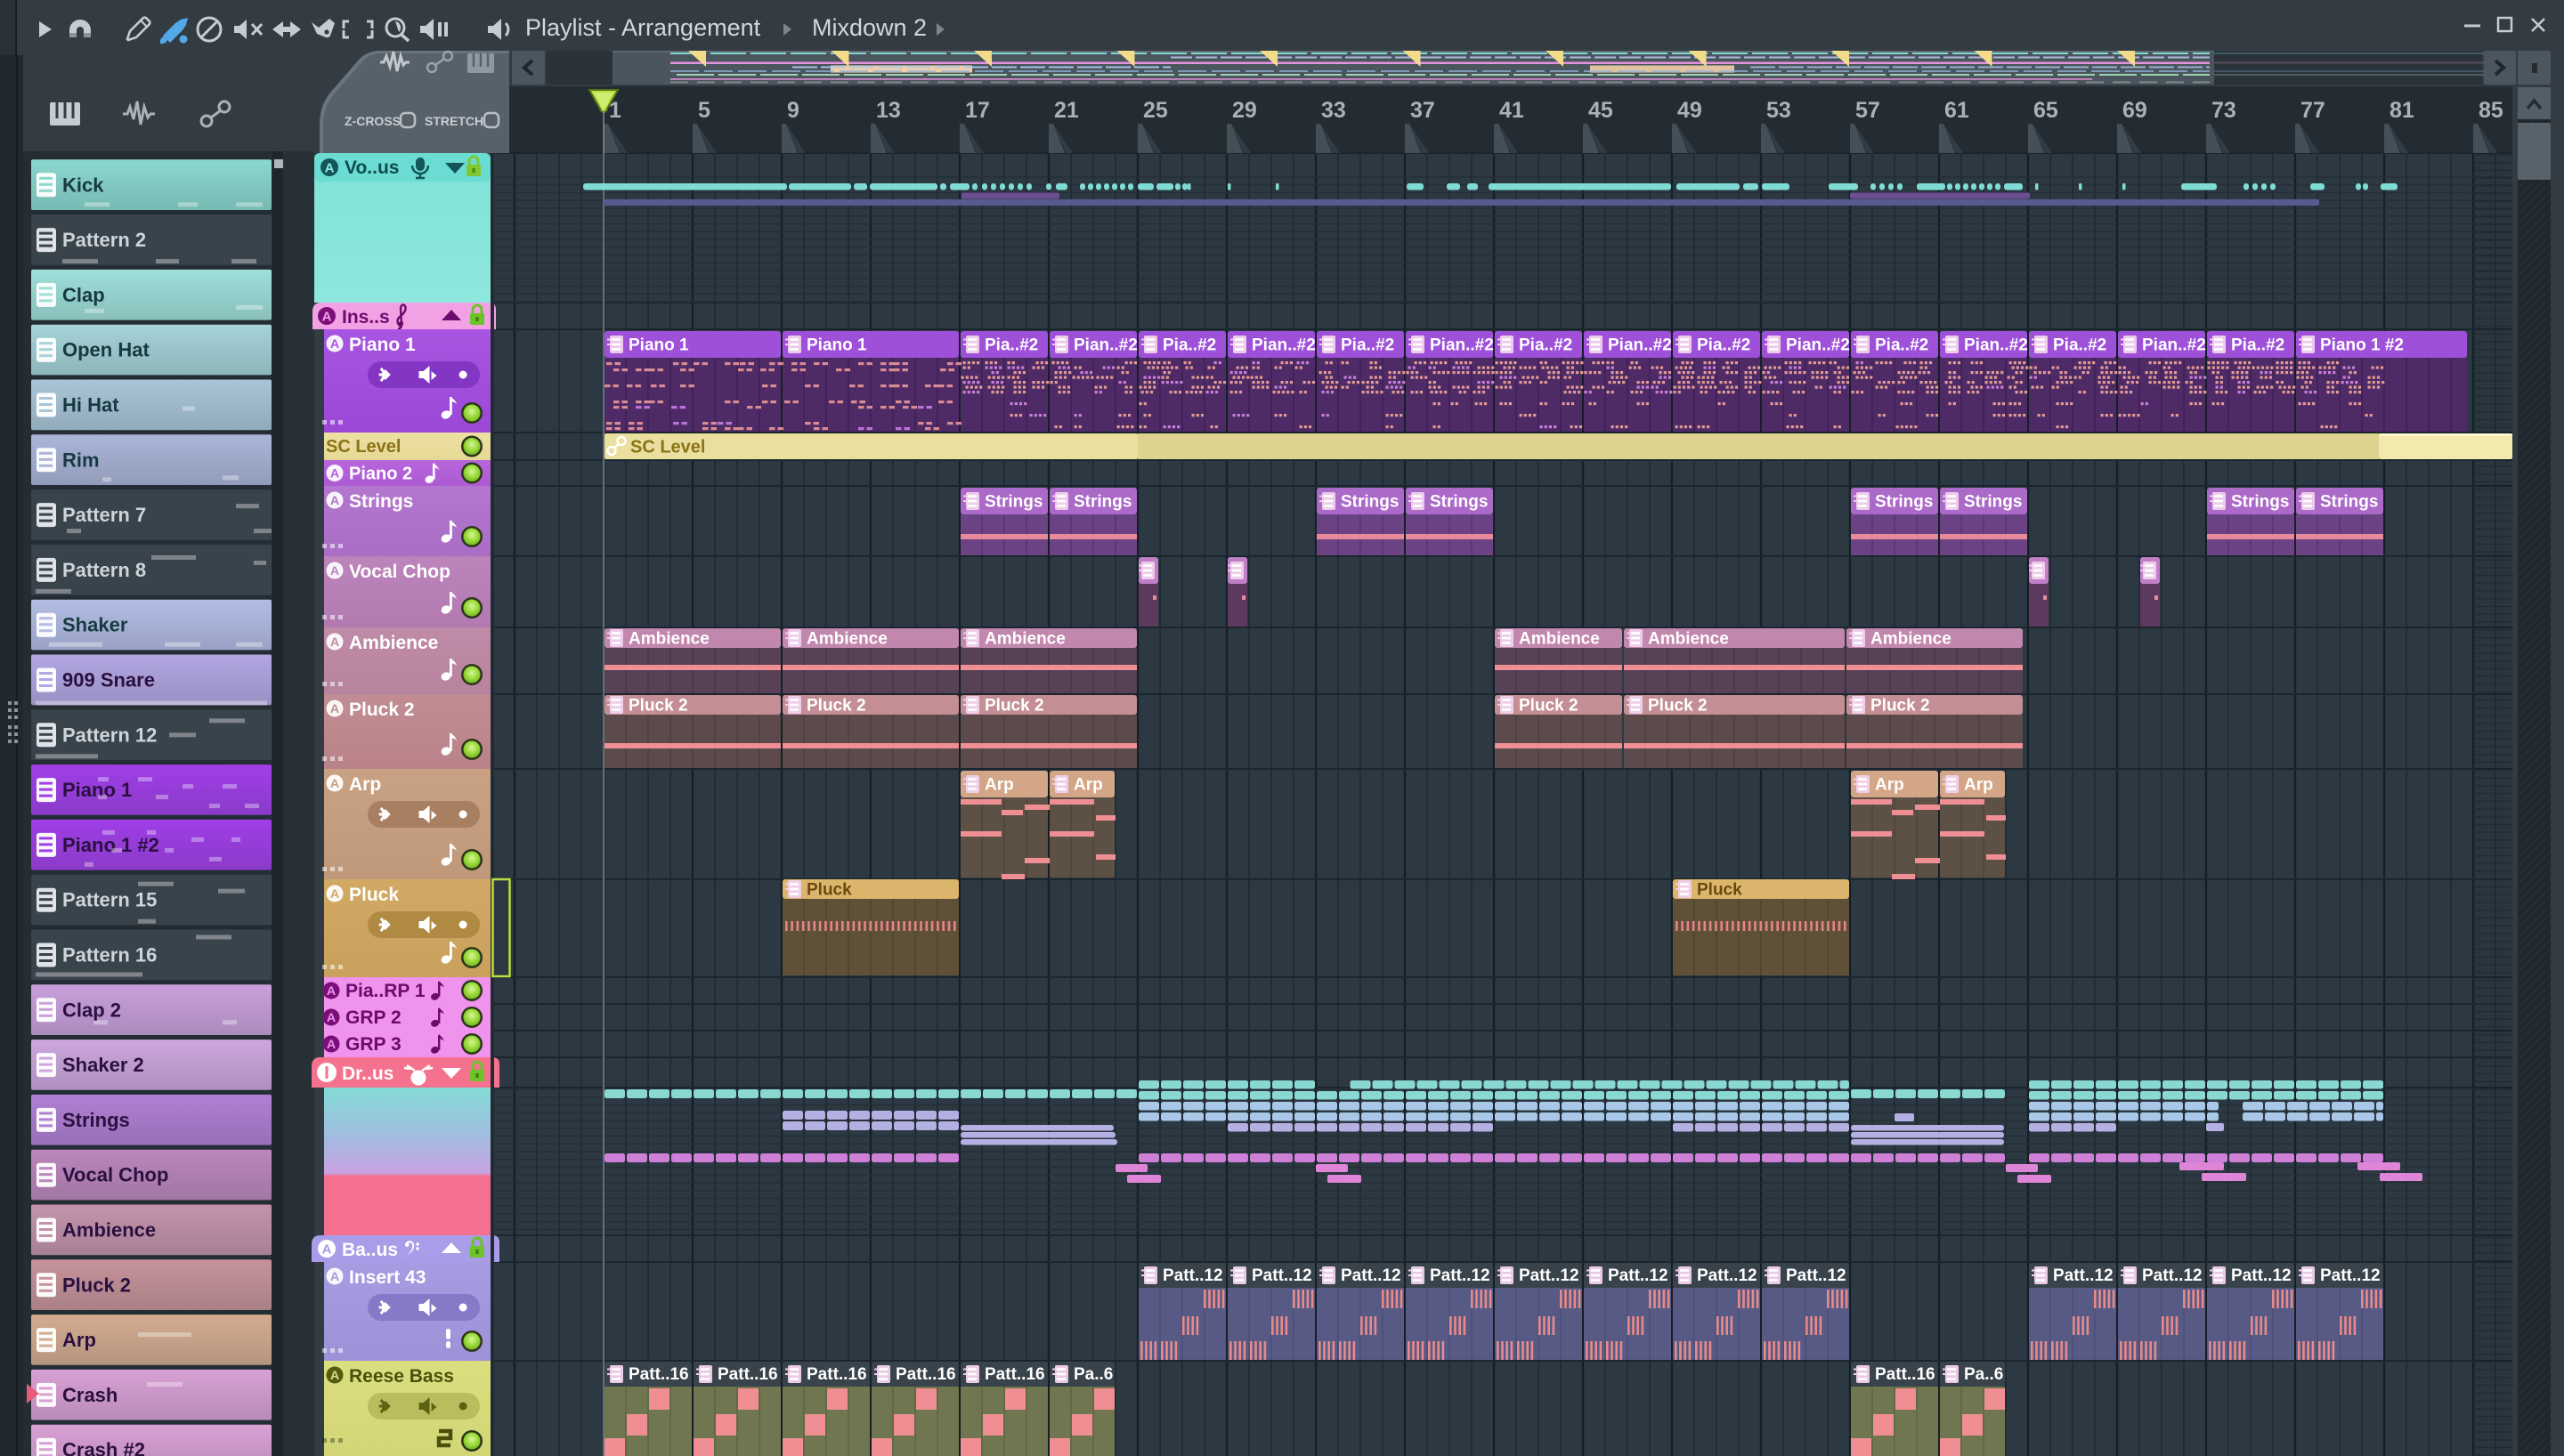 This screenshot has width=2564, height=1456. I want to click on svg-text: 73, so click(2223, 110).